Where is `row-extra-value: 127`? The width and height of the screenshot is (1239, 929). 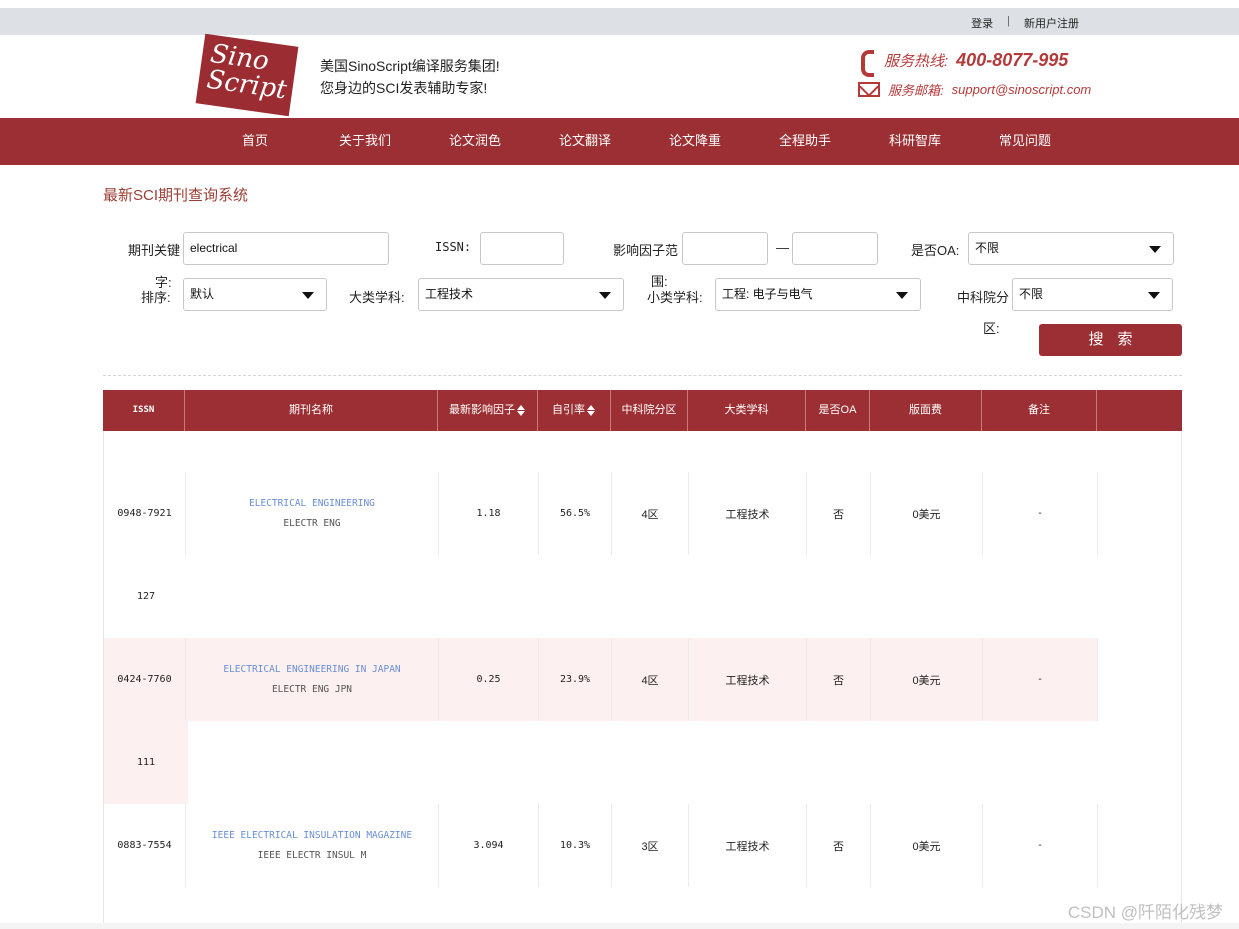
row-extra-value: 127 is located at coordinates (146, 596).